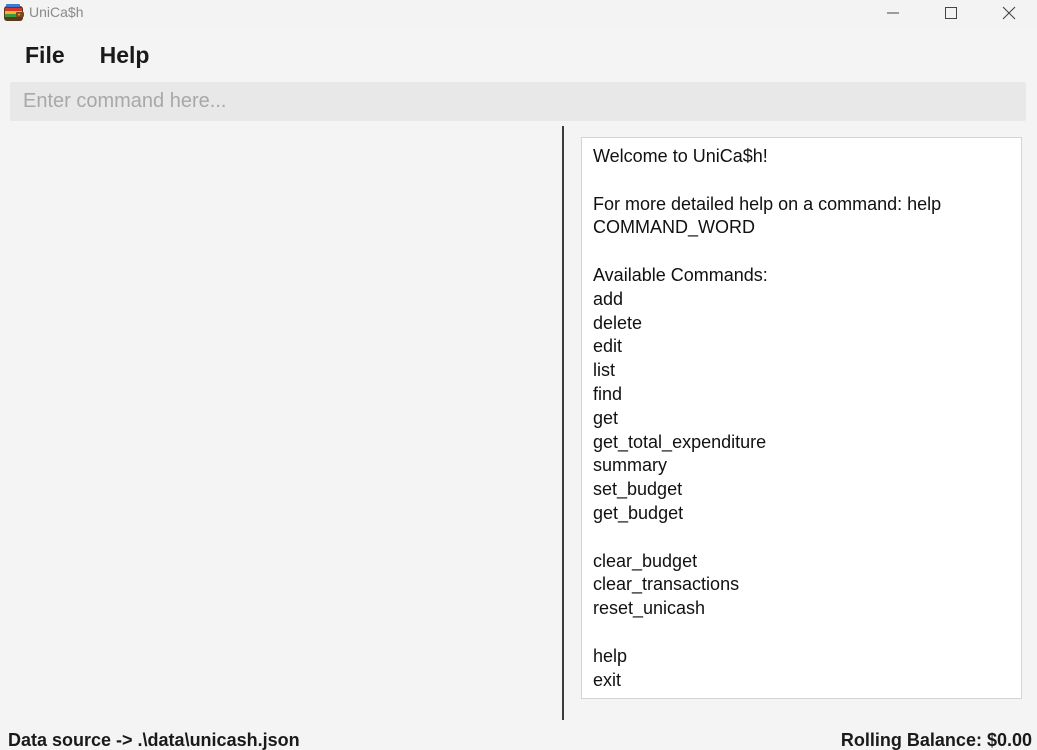  I want to click on result-line: get_budget, so click(638, 512).